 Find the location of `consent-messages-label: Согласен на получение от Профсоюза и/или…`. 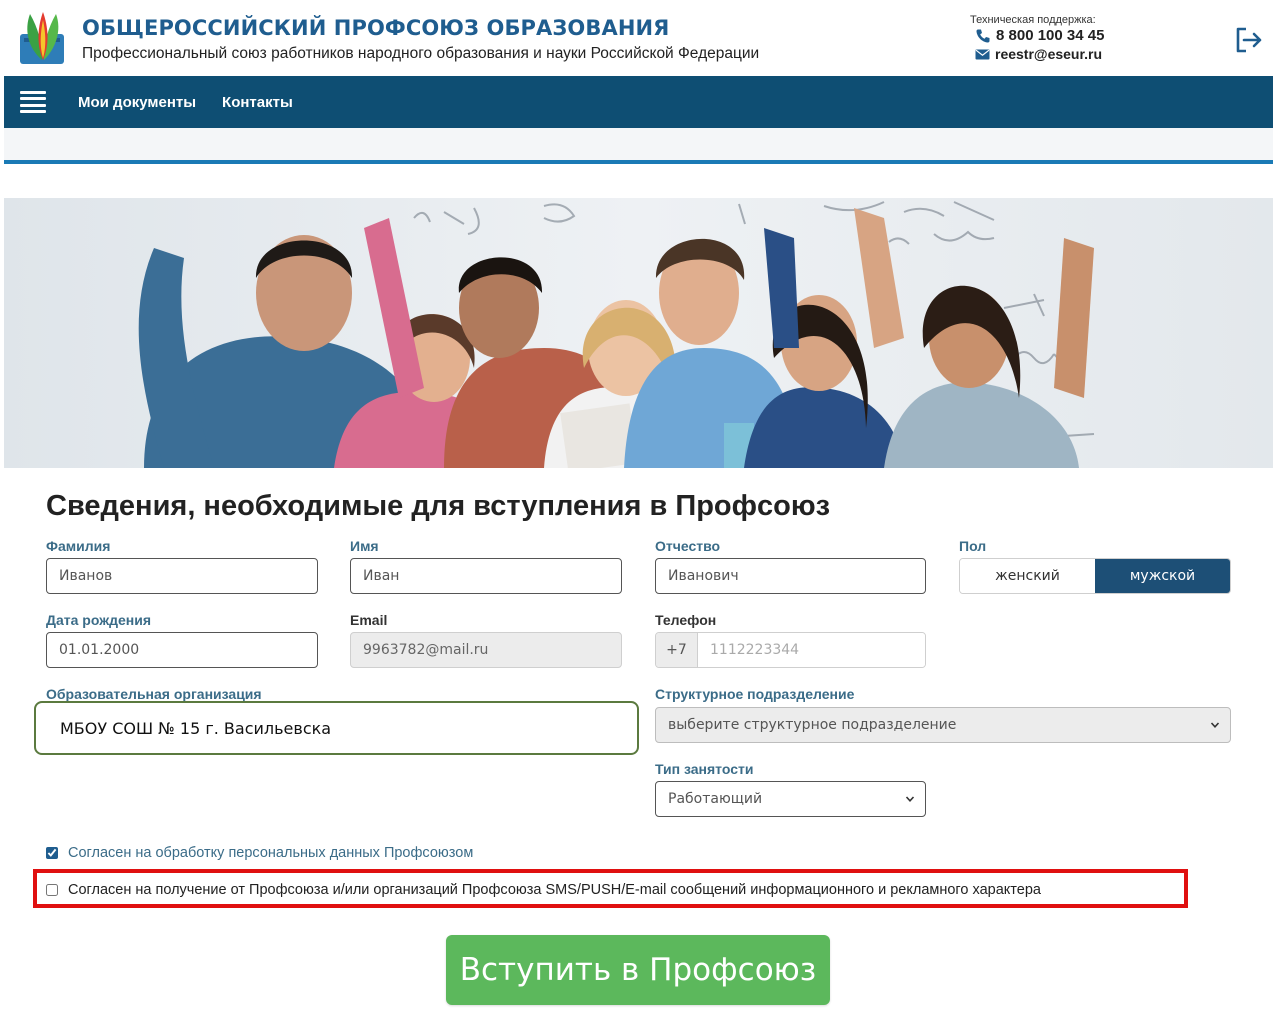

consent-messages-label: Согласен на получение от Профсоюза и/или… is located at coordinates (554, 890).